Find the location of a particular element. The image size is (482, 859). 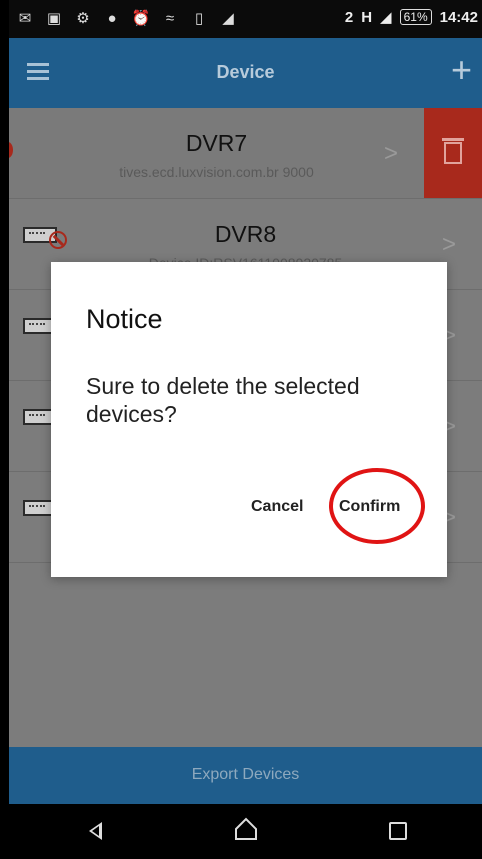

dialog-message: Sure to delete the selected devices? is located at coordinates (223, 400).